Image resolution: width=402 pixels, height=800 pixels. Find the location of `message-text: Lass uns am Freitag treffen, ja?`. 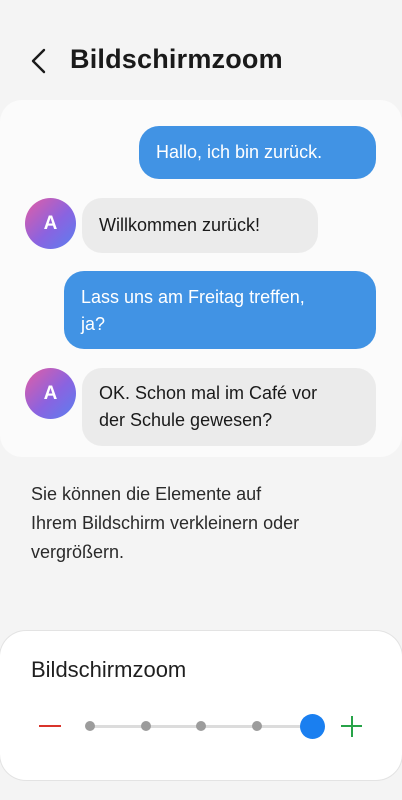

message-text: Lass uns am Freitag treffen, ja? is located at coordinates (193, 310).